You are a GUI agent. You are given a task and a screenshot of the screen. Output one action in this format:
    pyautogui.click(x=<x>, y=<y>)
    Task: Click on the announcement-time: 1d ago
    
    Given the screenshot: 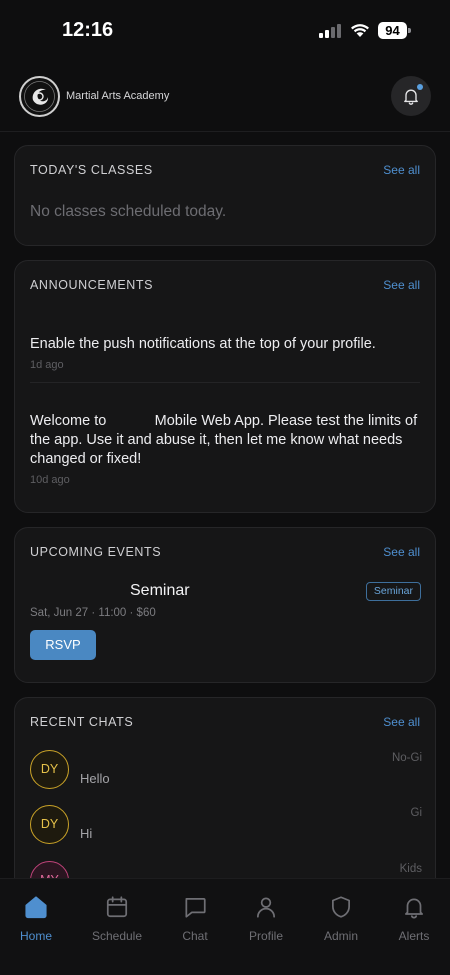 What is the action you would take?
    pyautogui.click(x=47, y=365)
    